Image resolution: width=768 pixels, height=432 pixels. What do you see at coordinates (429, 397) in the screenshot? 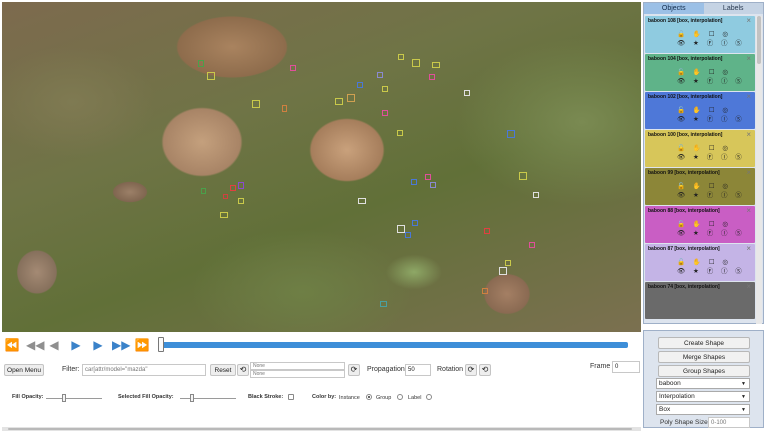
I see `color-by-label-radio` at bounding box center [429, 397].